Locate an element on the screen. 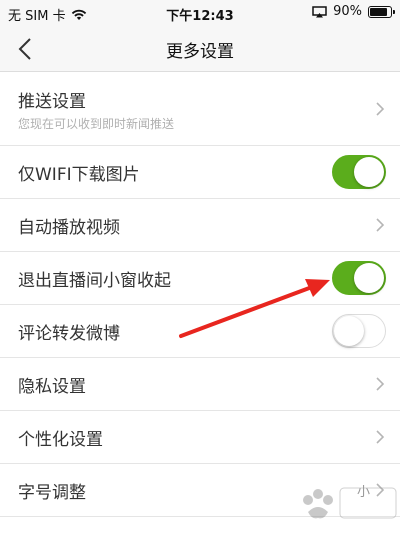  push-settings-subtitle: 您现在可以收到即时新闻推送 is located at coordinates (96, 124).